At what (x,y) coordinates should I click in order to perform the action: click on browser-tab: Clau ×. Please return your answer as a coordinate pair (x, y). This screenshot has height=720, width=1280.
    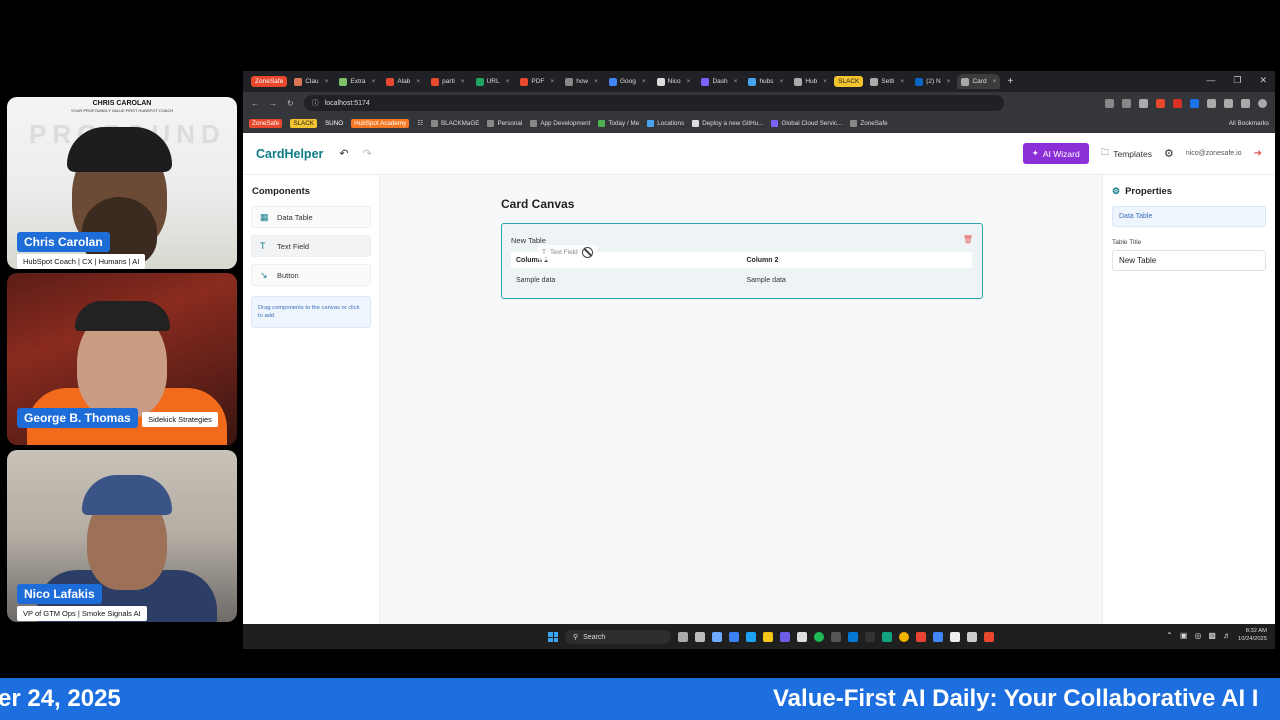
    Looking at the image, I should click on (311, 81).